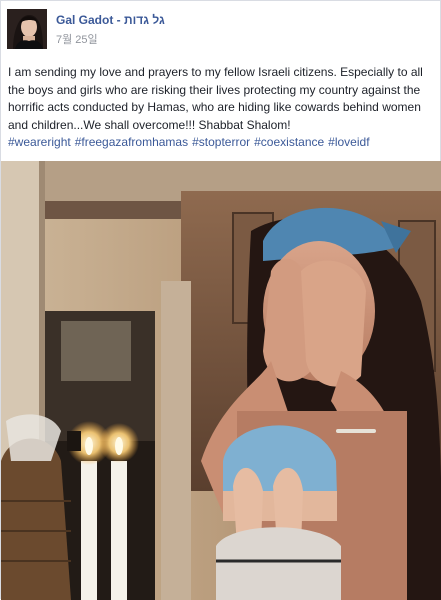 The width and height of the screenshot is (441, 600). I want to click on author-name-link: Gal Gadot - גל גדות, so click(110, 20).